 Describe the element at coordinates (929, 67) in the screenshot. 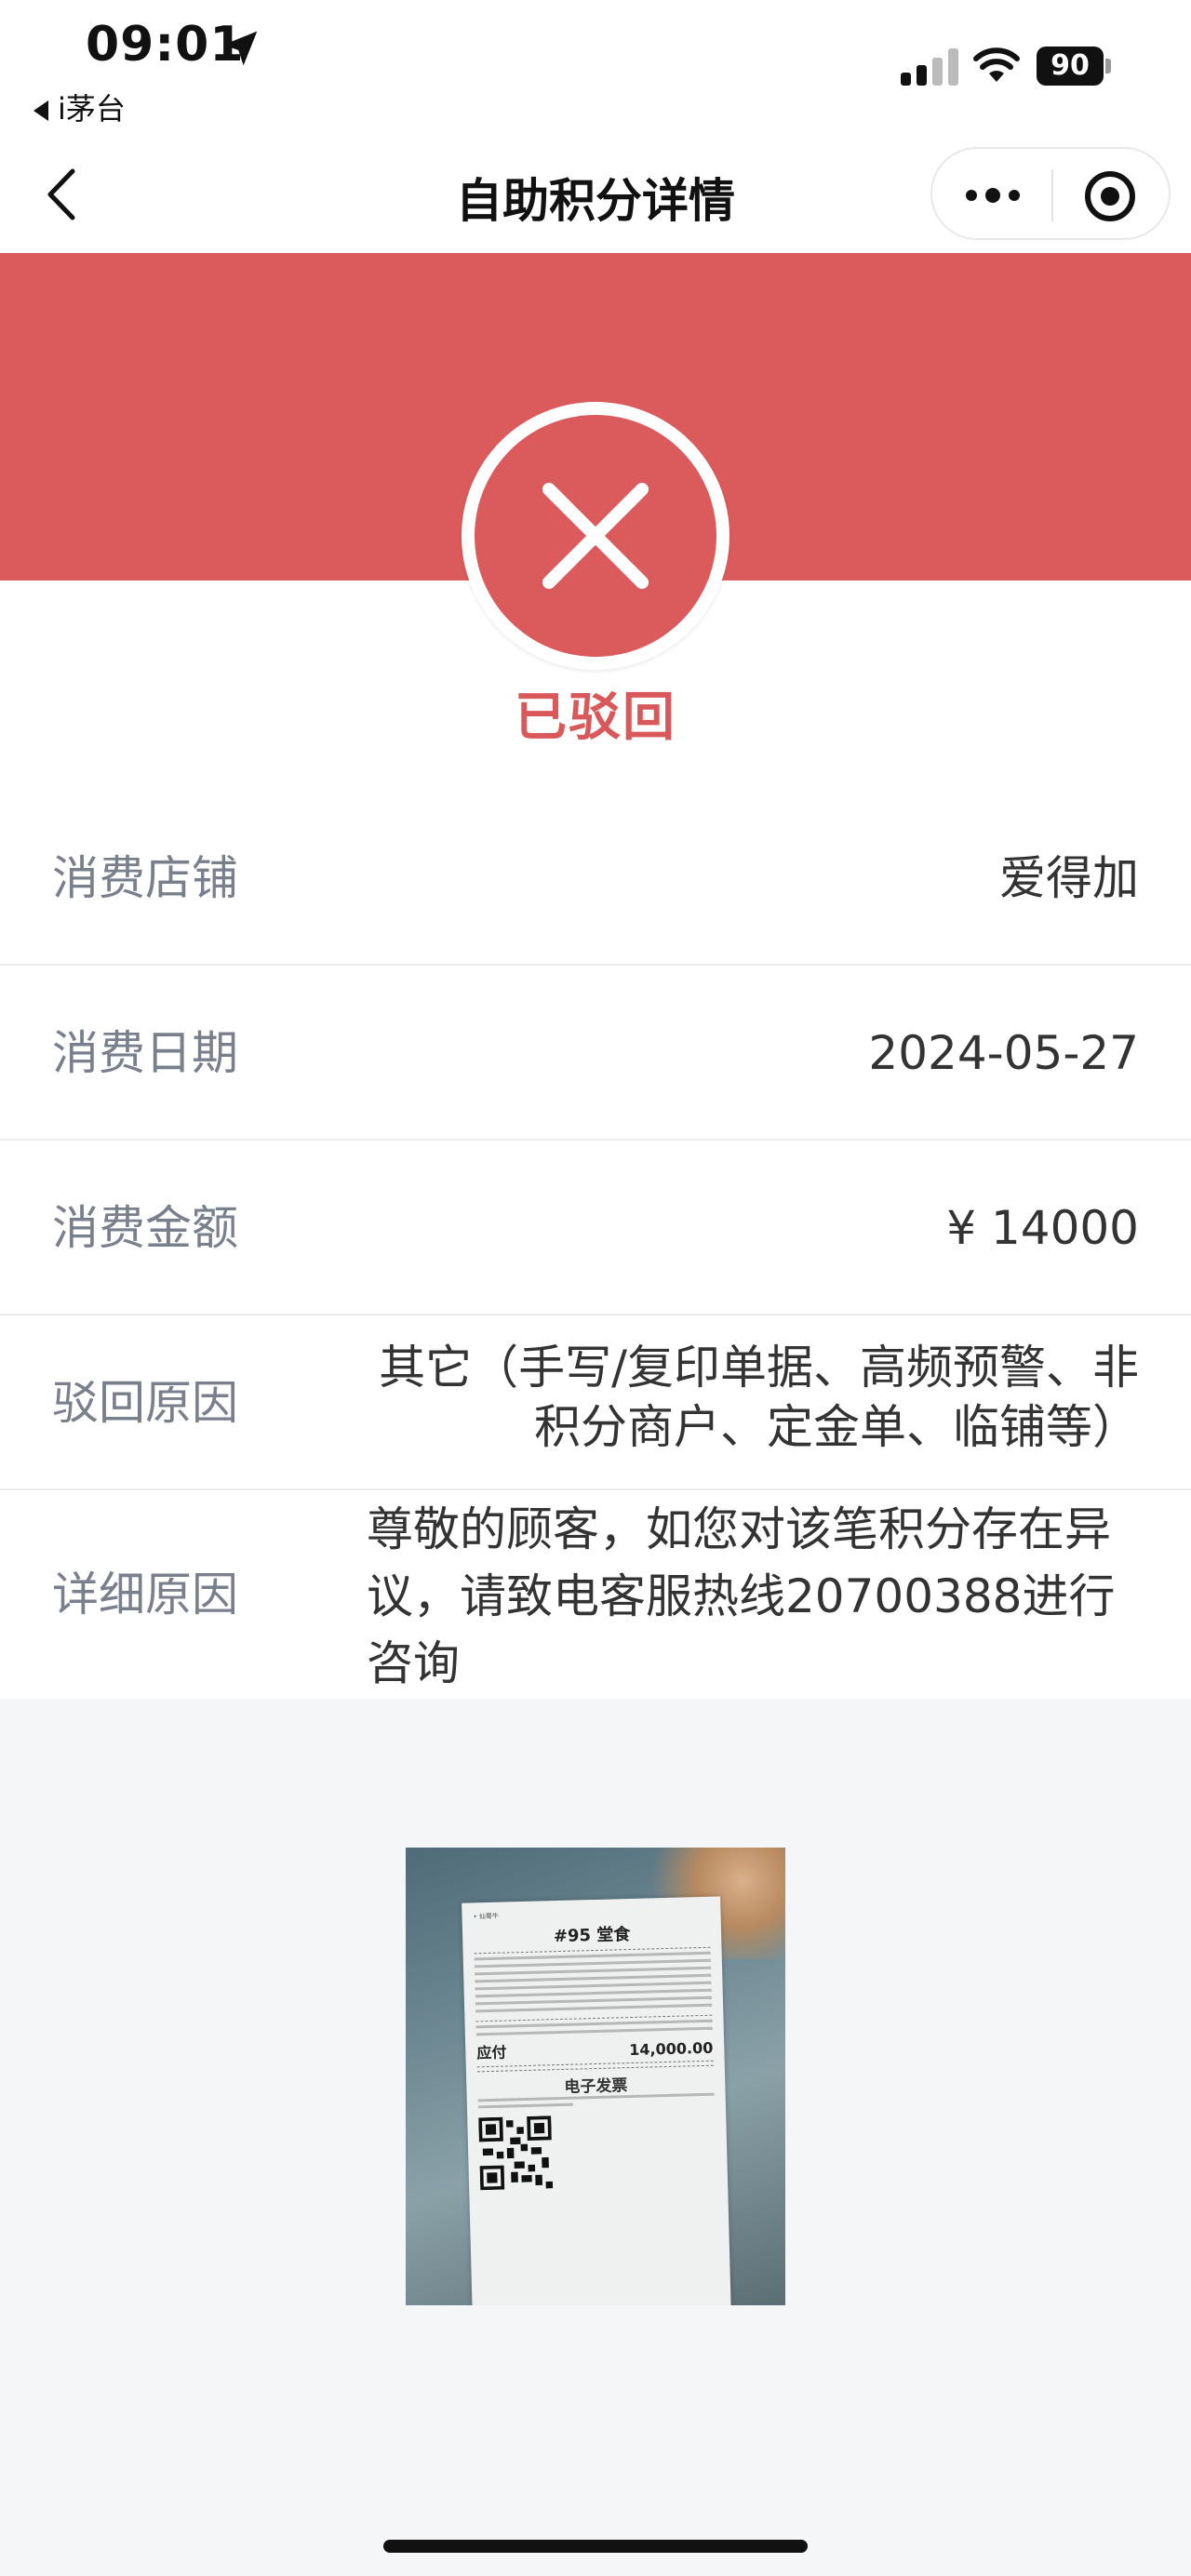

I see `cellular-signal-icon` at that location.